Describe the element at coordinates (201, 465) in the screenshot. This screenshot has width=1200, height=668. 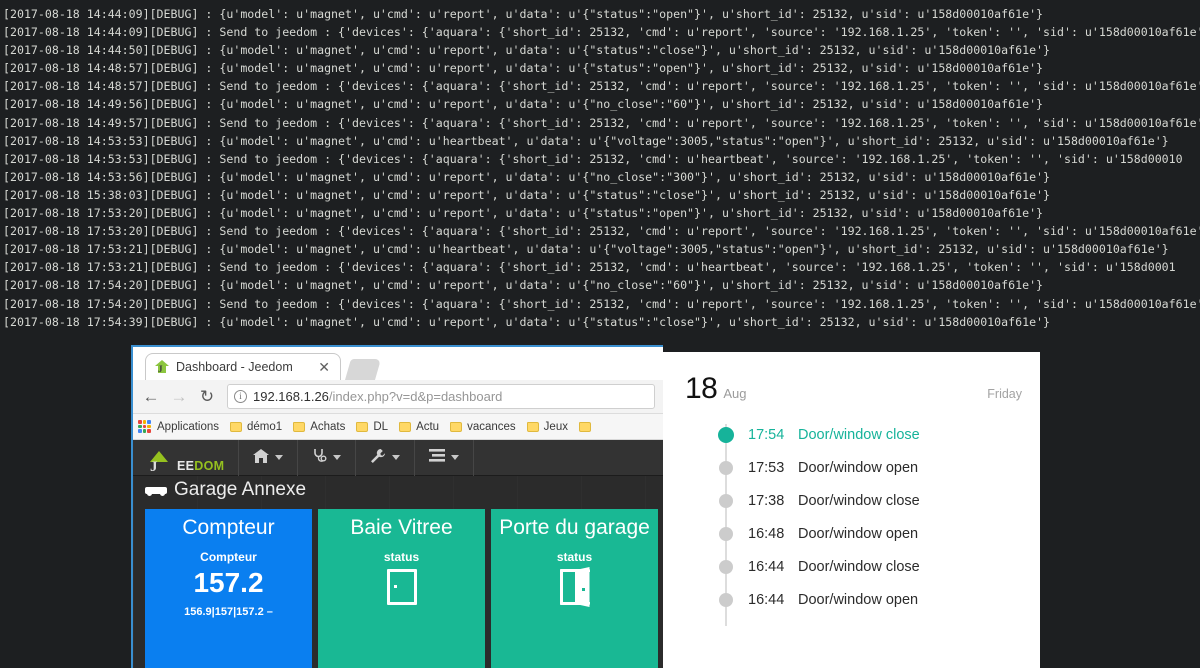
I see `jeedom-wordmark: EEDOM` at that location.